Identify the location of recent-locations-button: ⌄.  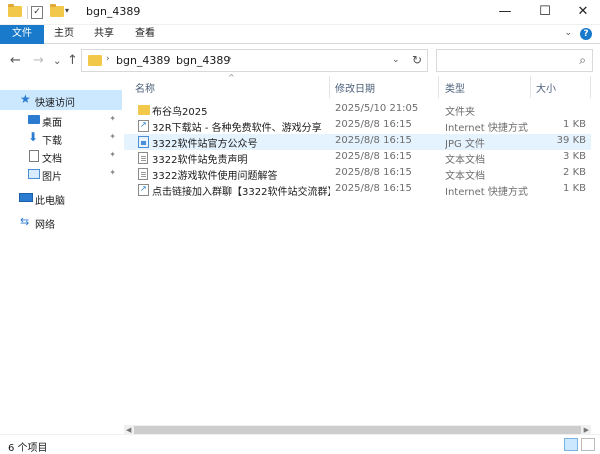
(57, 62).